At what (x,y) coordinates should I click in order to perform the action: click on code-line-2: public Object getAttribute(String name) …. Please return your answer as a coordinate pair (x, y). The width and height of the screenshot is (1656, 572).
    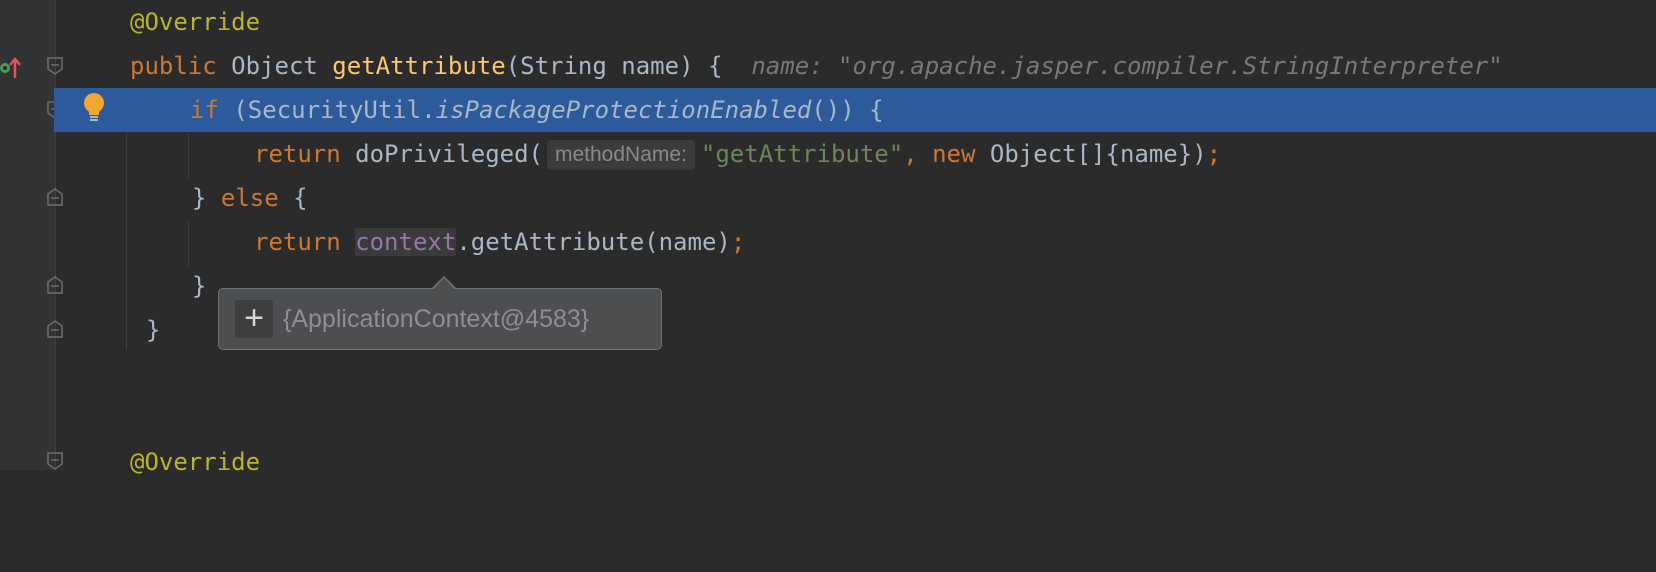
    Looking at the image, I should click on (856, 66).